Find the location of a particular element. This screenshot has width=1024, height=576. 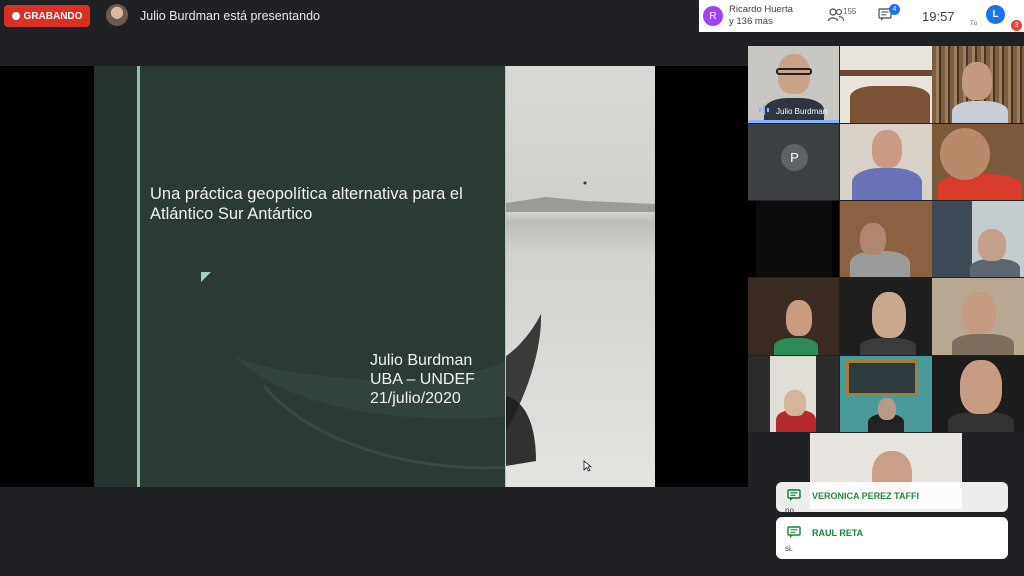

chat-notification: VERONICA PEREZ TAFFI no is located at coordinates (892, 498).